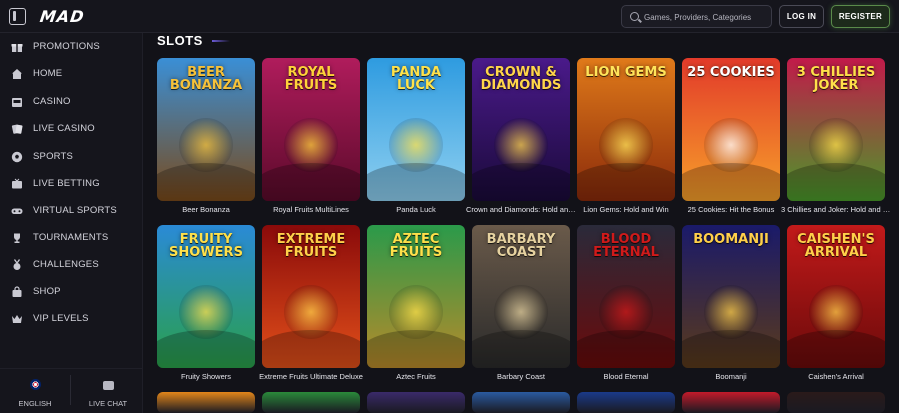  I want to click on search-box, so click(696, 16).